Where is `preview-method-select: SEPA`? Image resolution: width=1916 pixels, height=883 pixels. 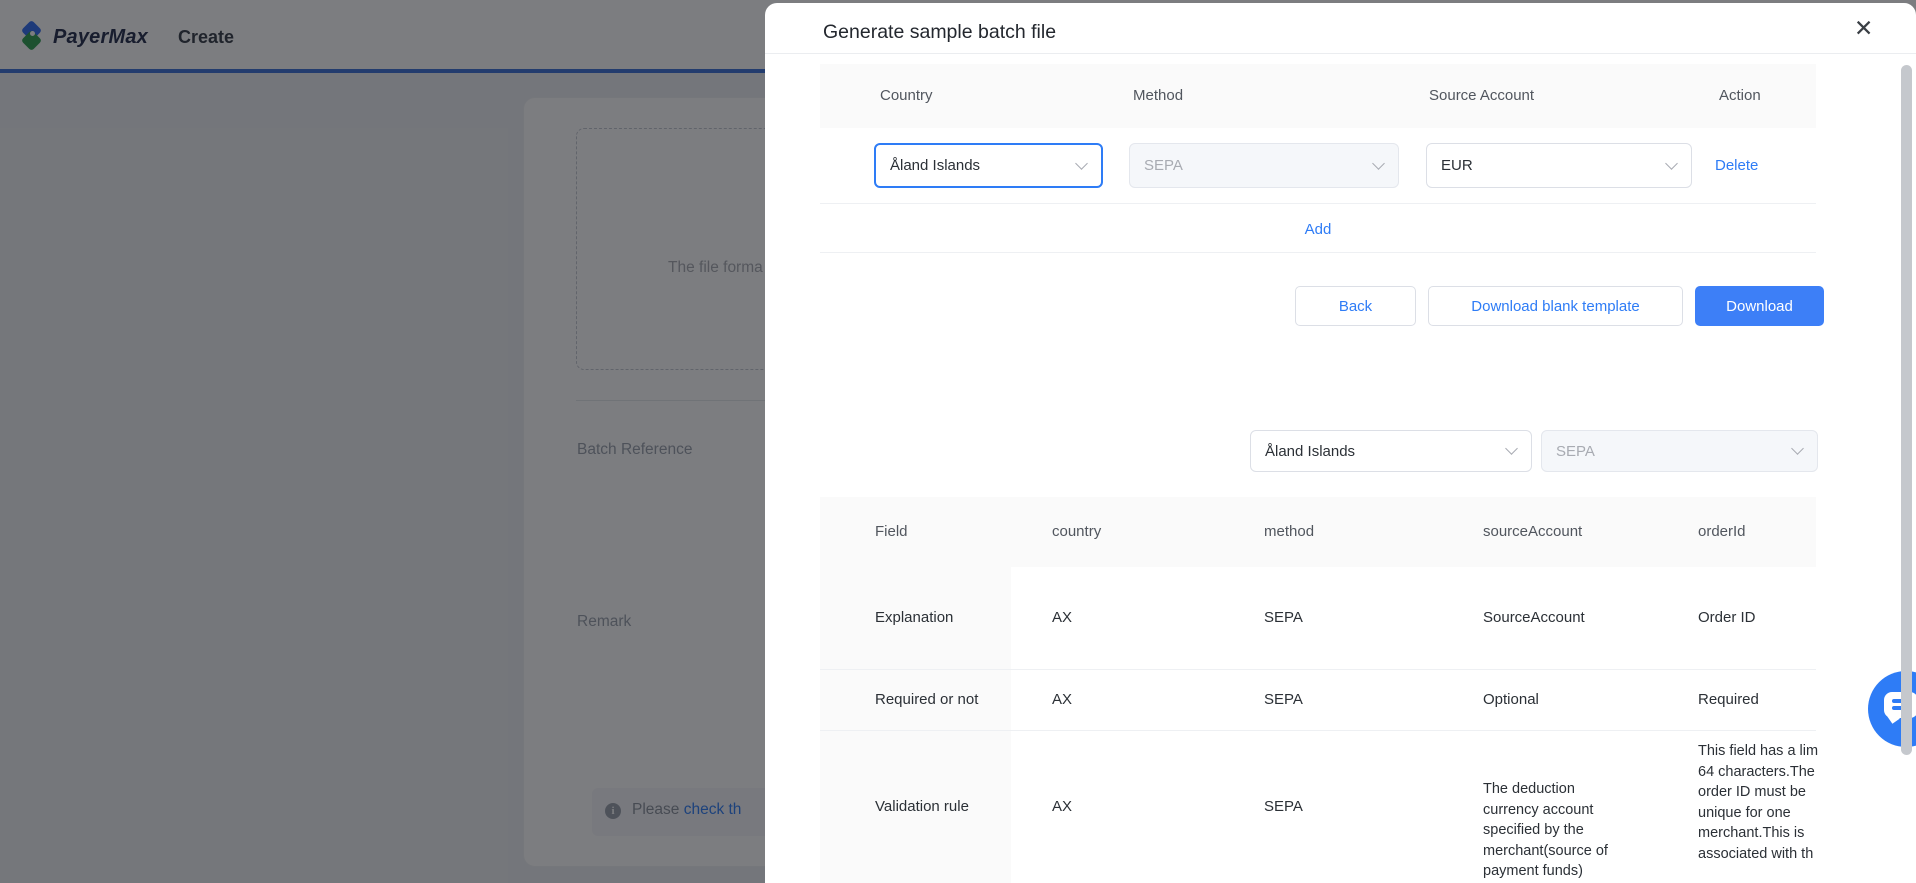
preview-method-select: SEPA is located at coordinates (1679, 451).